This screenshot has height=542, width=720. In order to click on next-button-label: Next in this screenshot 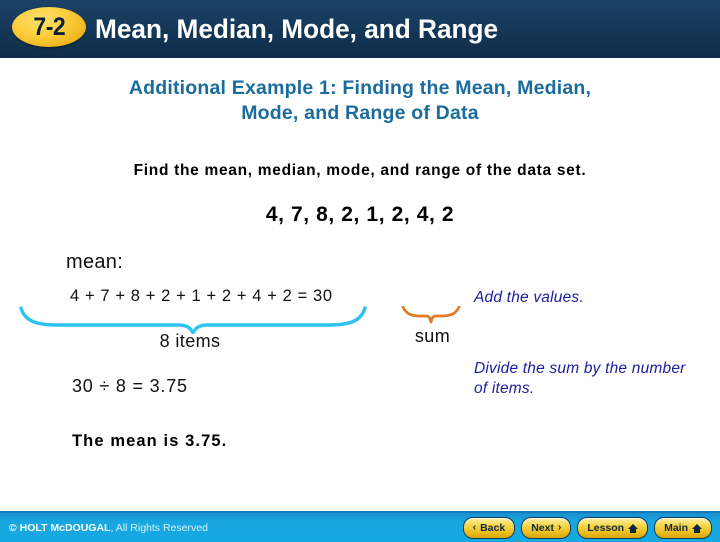, I will do `click(542, 528)`.